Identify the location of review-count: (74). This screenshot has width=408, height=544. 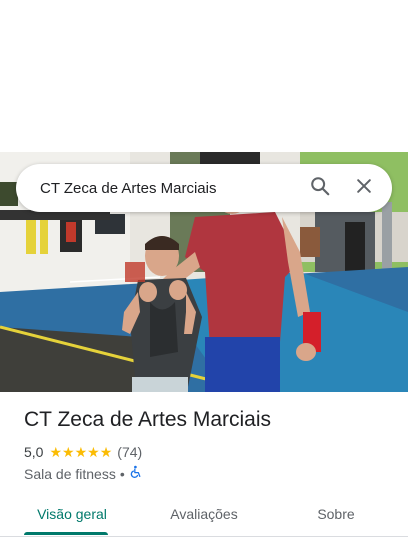
(129, 452).